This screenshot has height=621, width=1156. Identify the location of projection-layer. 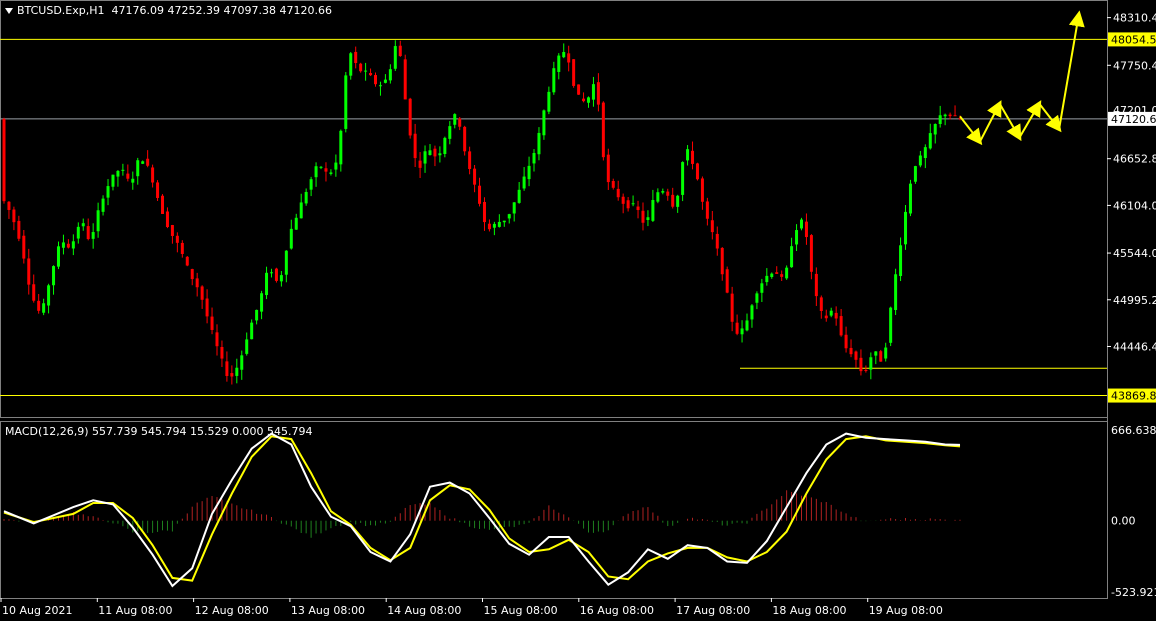
(1022, 78).